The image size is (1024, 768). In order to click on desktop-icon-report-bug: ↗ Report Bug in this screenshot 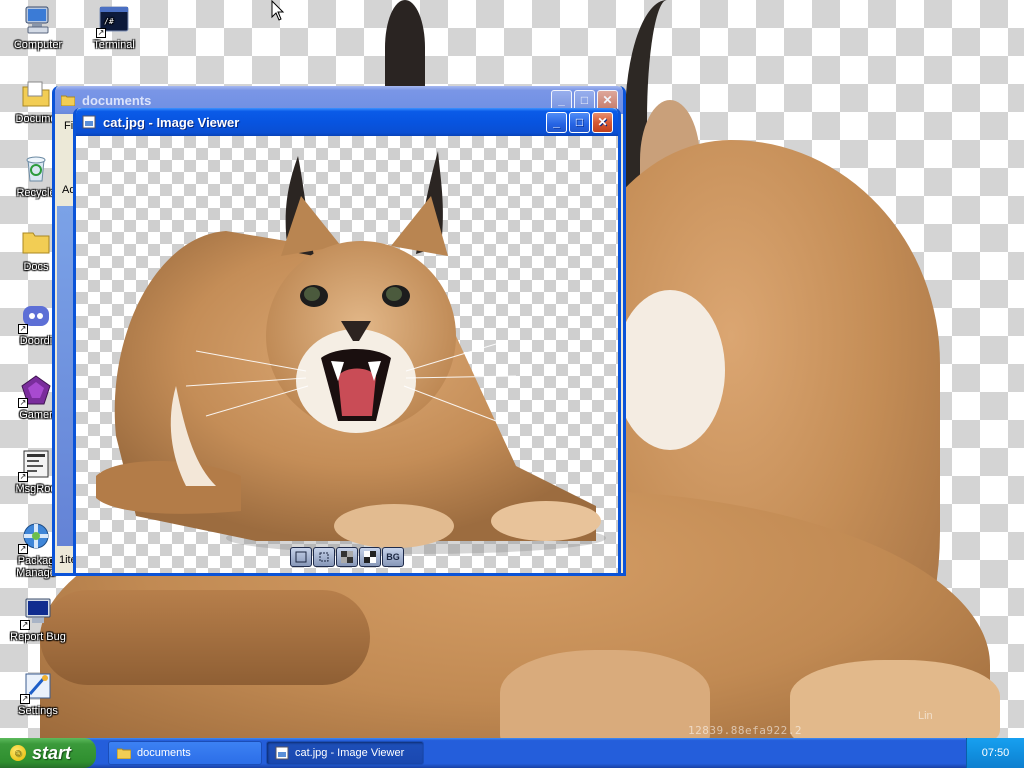, I will do `click(38, 619)`.